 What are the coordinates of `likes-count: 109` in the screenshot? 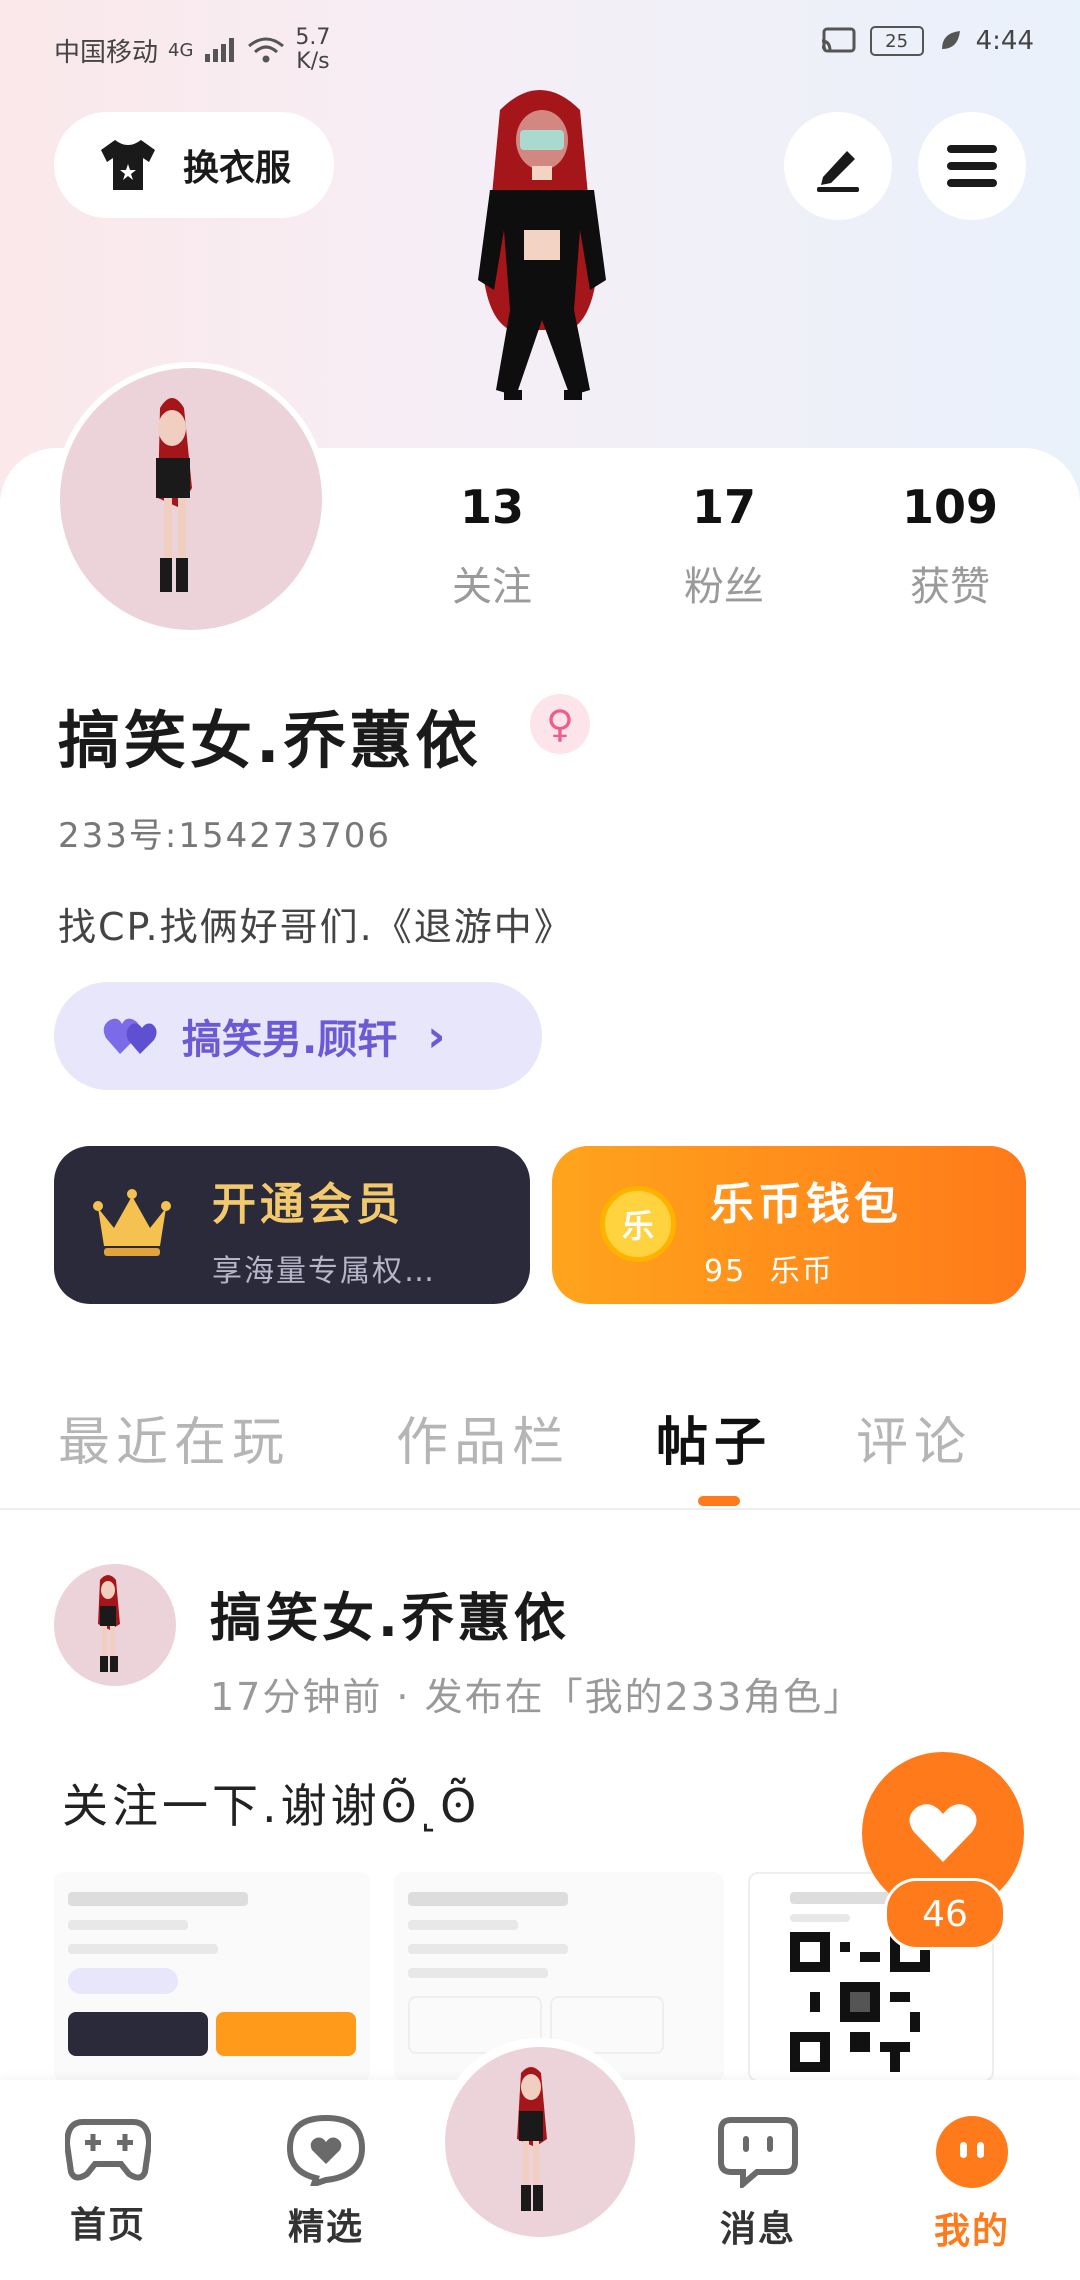 It's located at (950, 507).